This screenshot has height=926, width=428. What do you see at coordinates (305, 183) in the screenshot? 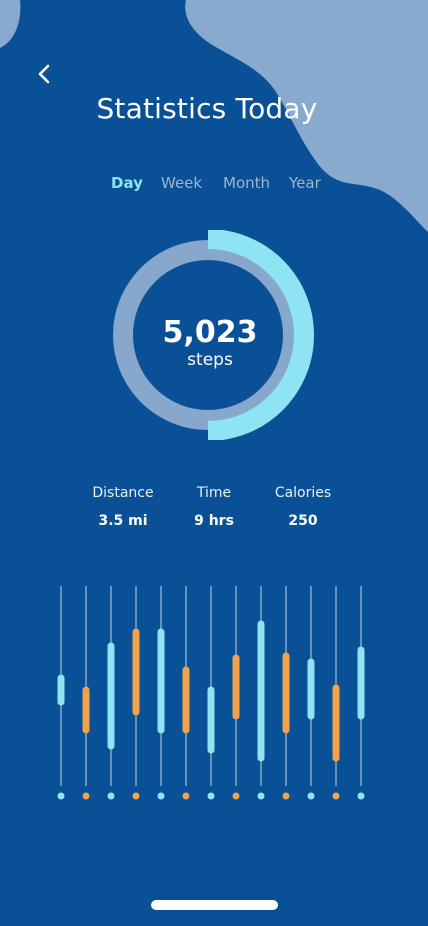
I see `tab-year: Year` at bounding box center [305, 183].